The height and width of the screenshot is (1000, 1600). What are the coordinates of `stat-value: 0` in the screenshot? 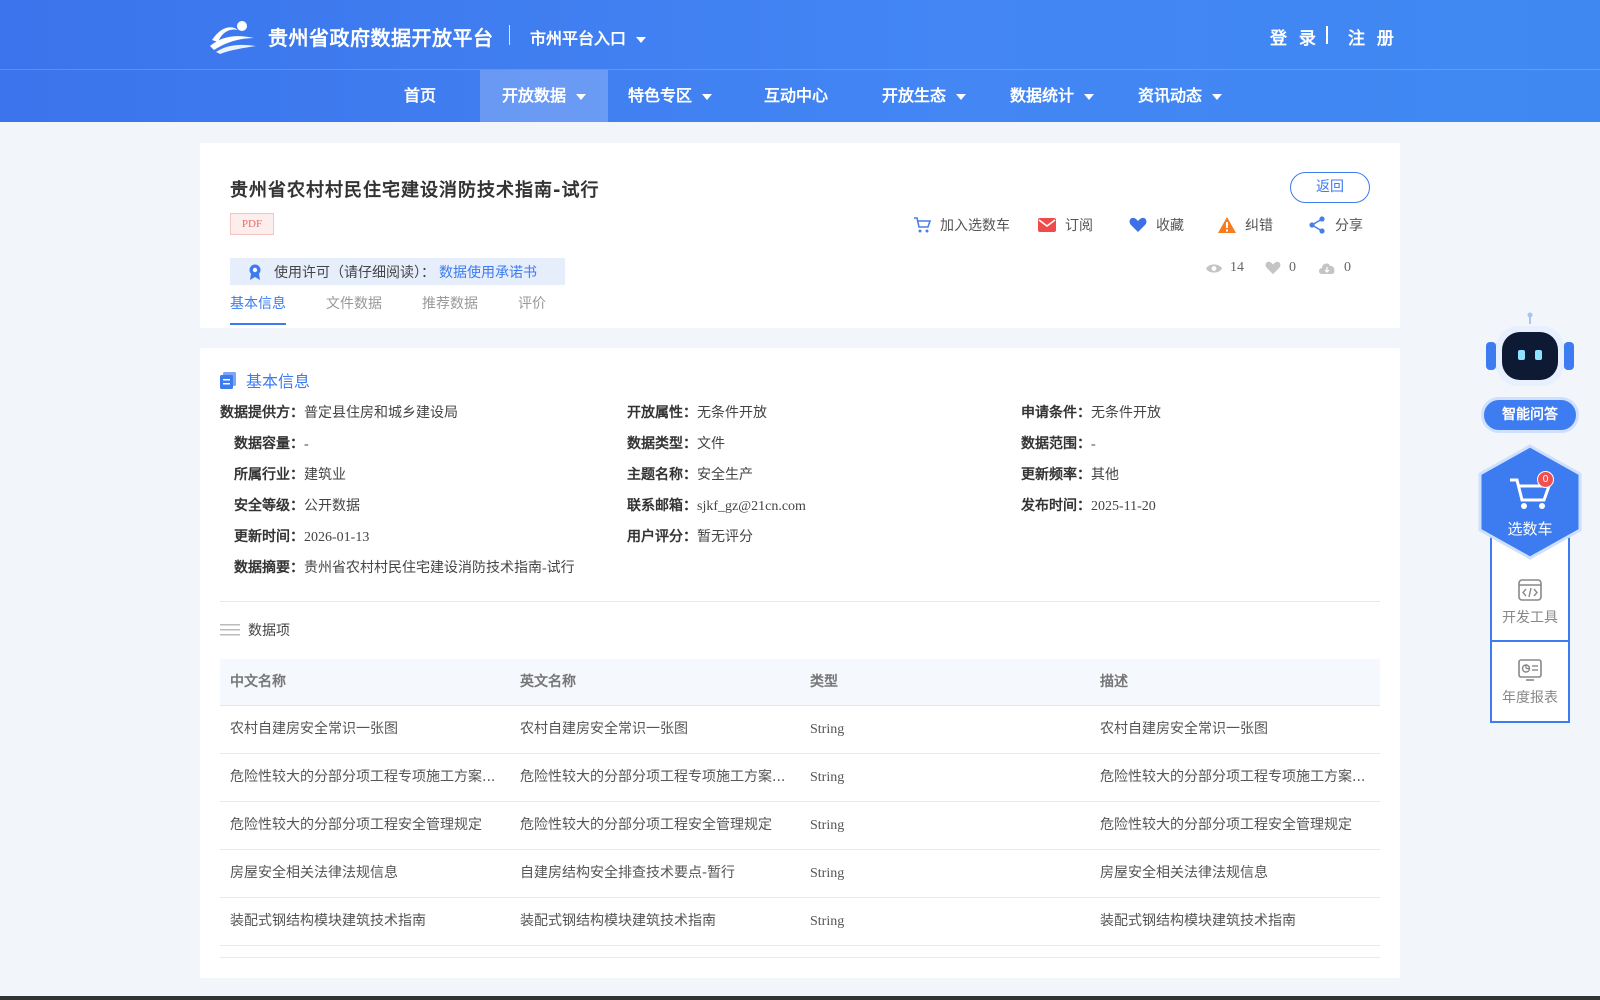 It's located at (1292, 267).